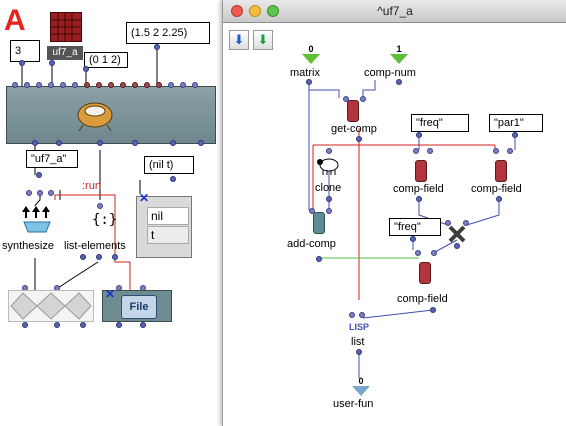  What do you see at coordinates (168, 216) in the screenshot?
I see `list-item-nil: nil` at bounding box center [168, 216].